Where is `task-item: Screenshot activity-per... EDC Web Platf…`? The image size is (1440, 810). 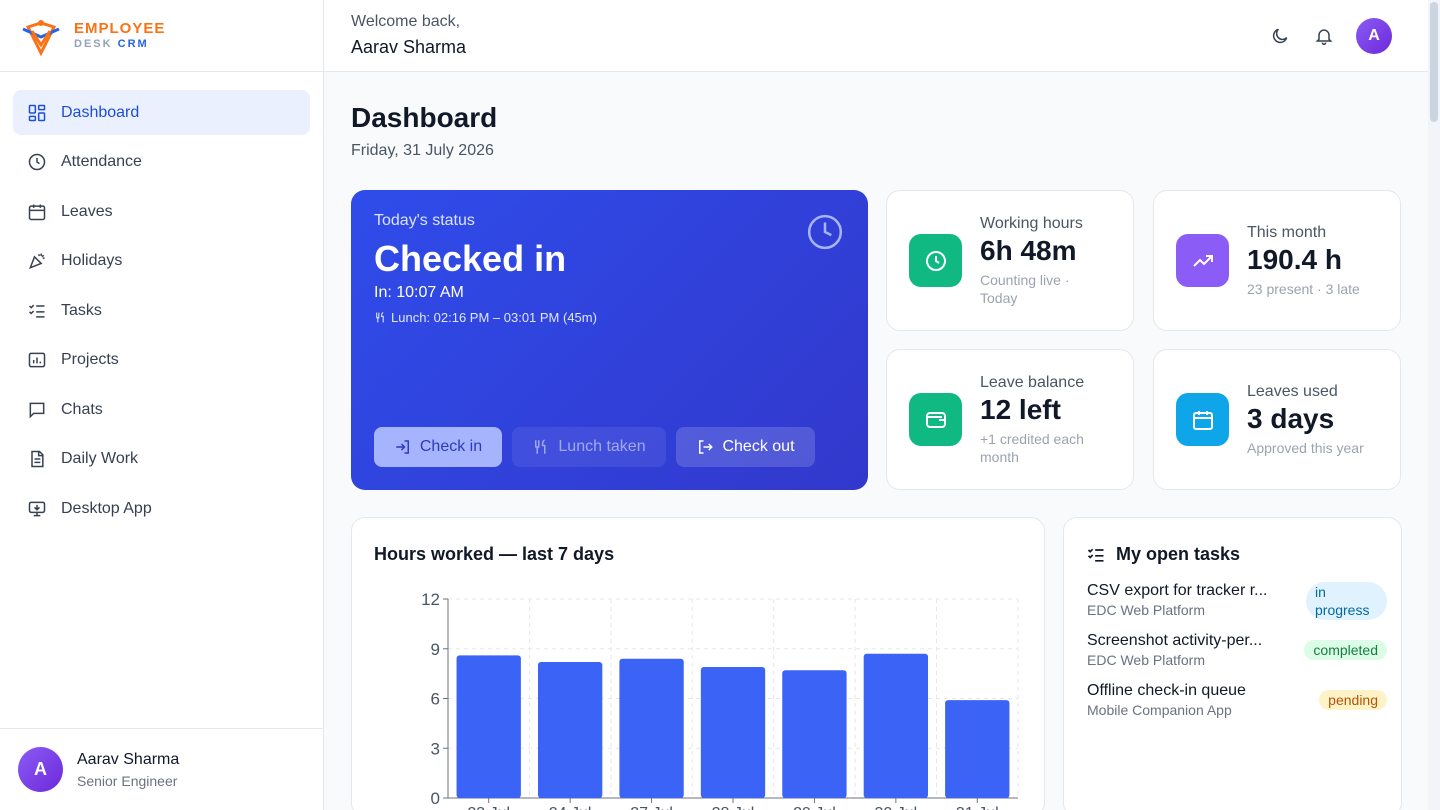
task-item: Screenshot activity-per... EDC Web Platf… is located at coordinates (1237, 653).